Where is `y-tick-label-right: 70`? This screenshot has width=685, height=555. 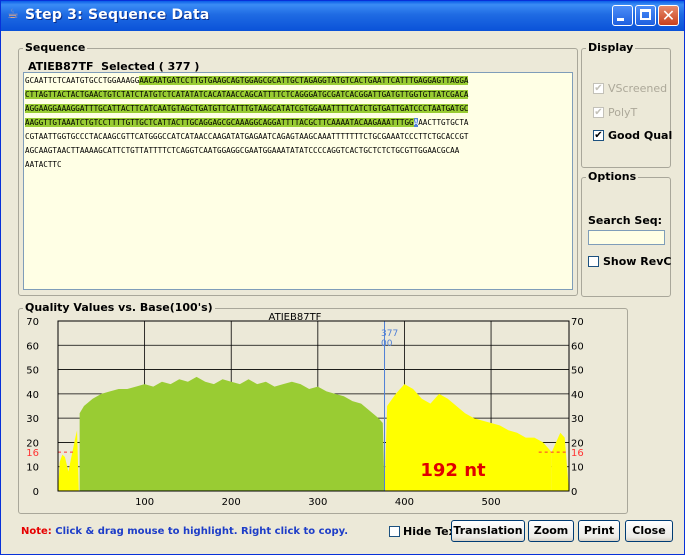
y-tick-label-right: 70 is located at coordinates (577, 322).